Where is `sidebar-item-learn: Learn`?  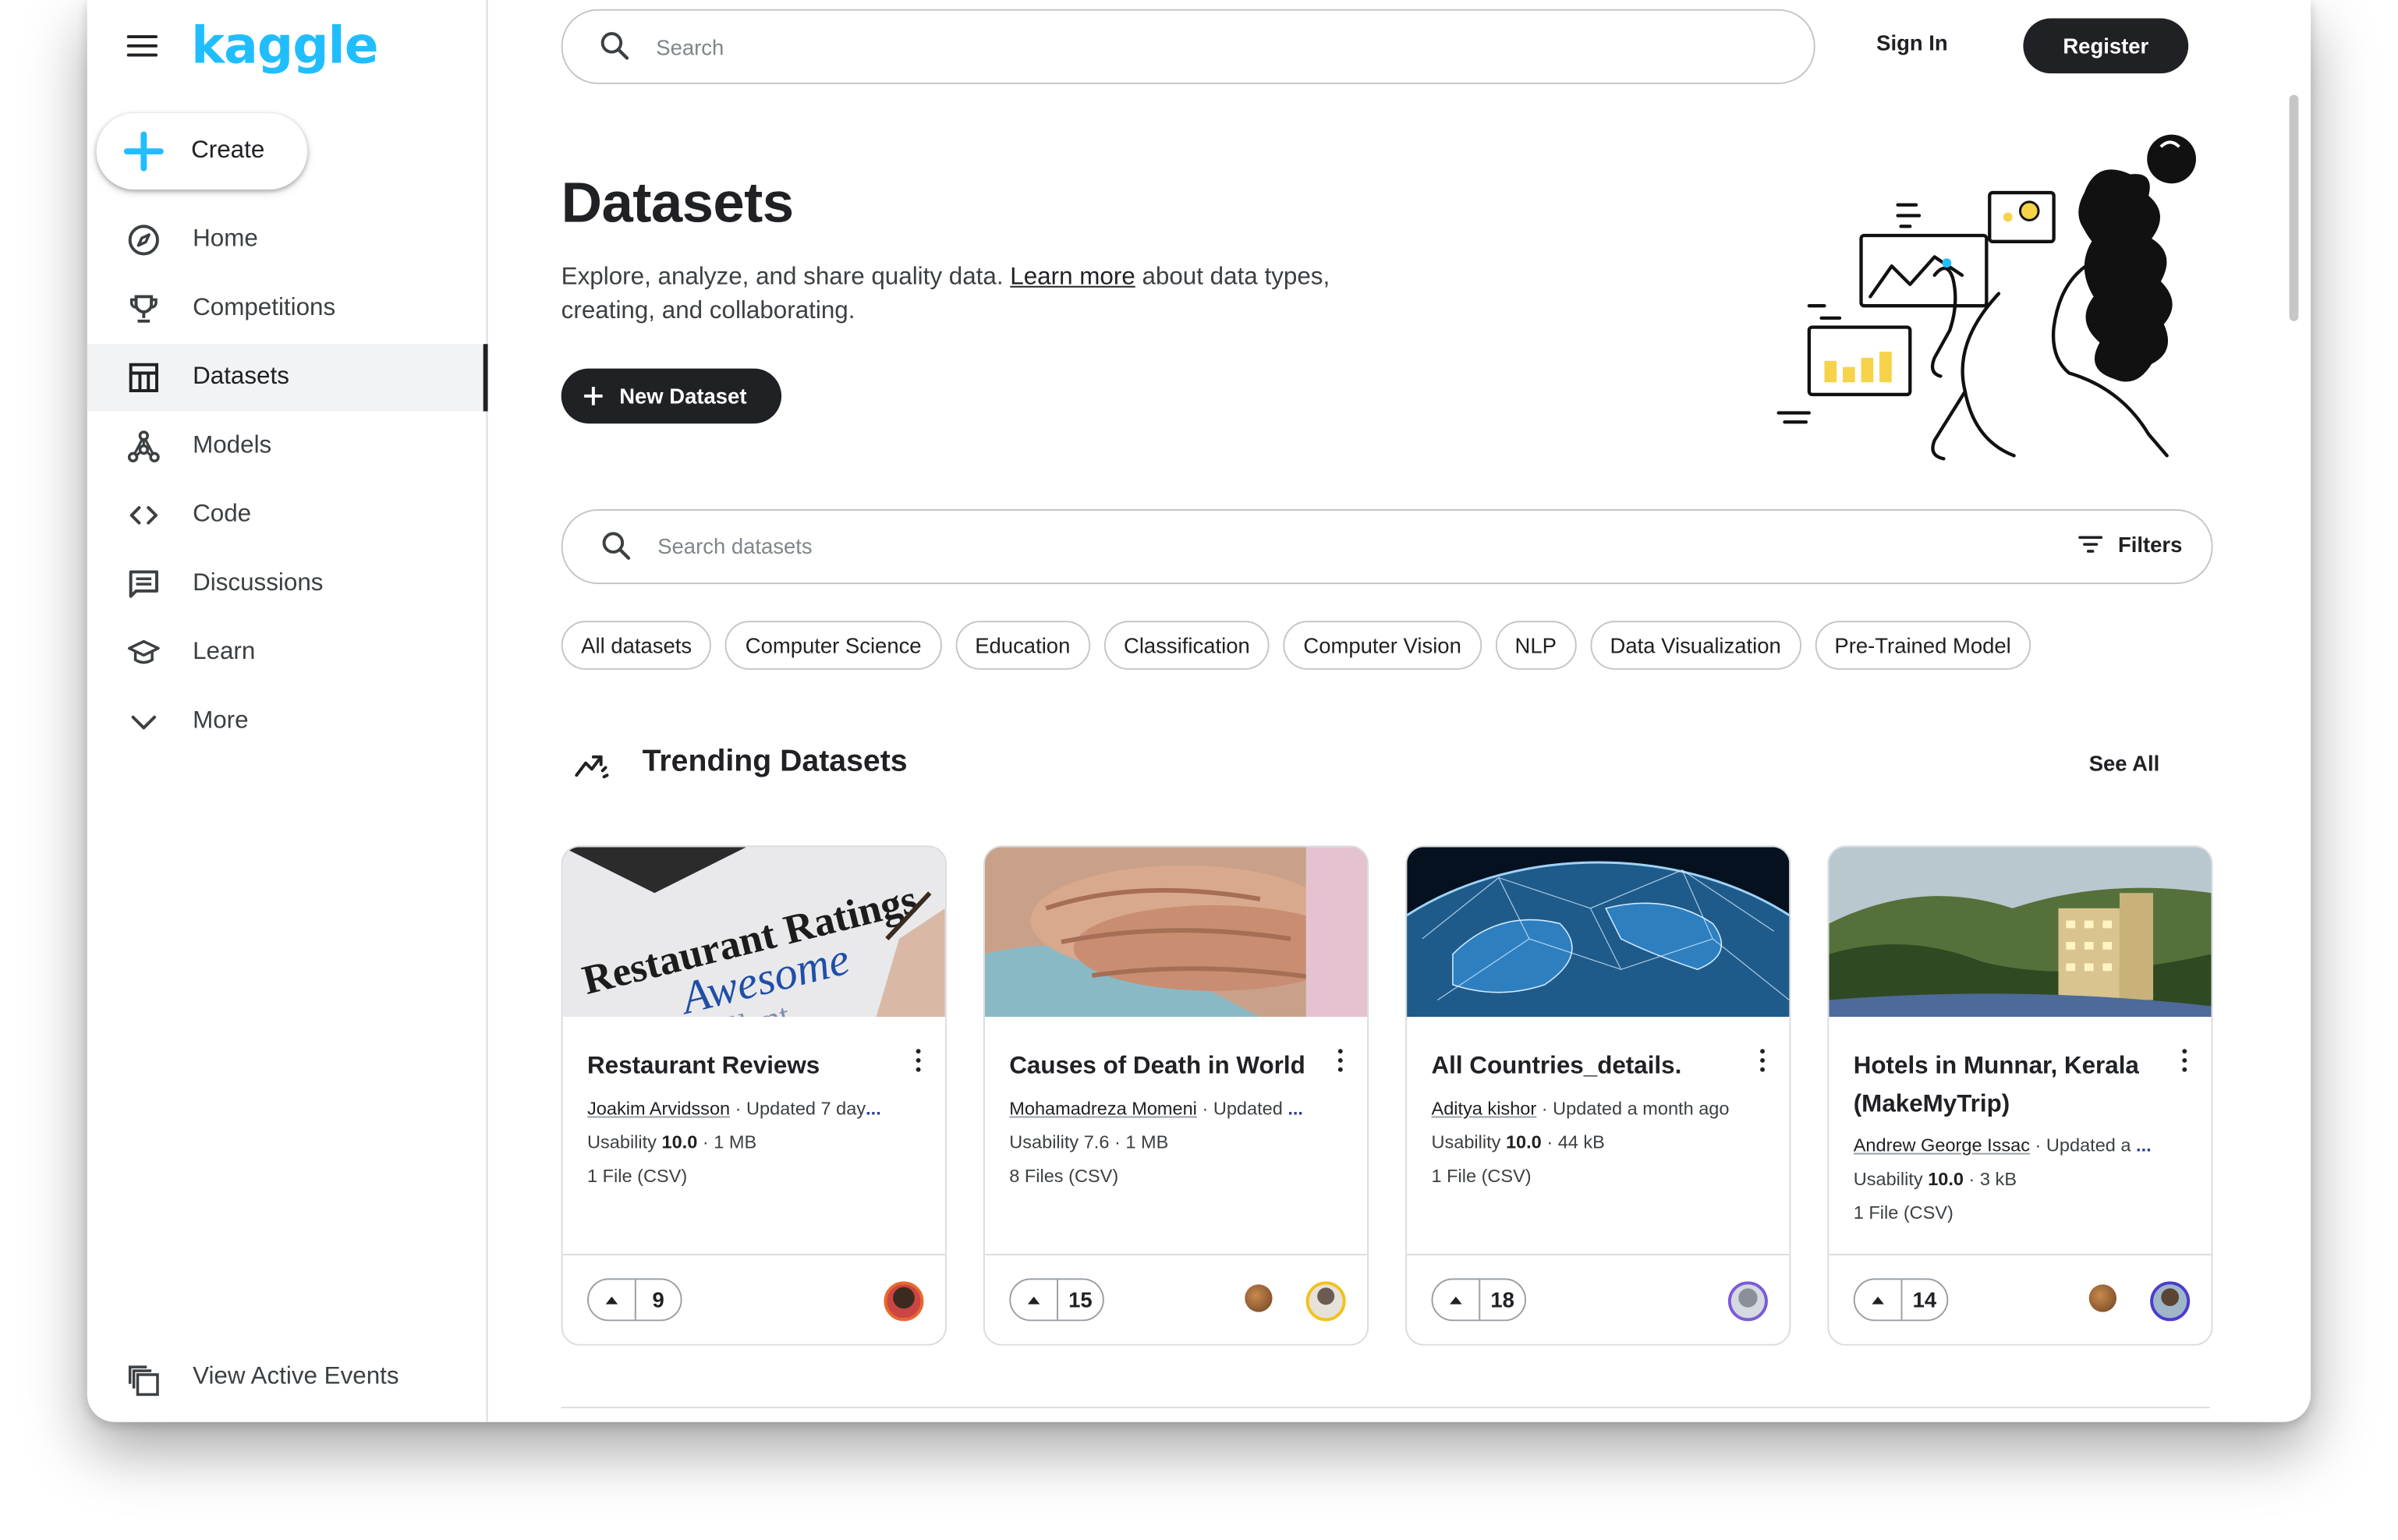 sidebar-item-learn: Learn is located at coordinates (287, 652).